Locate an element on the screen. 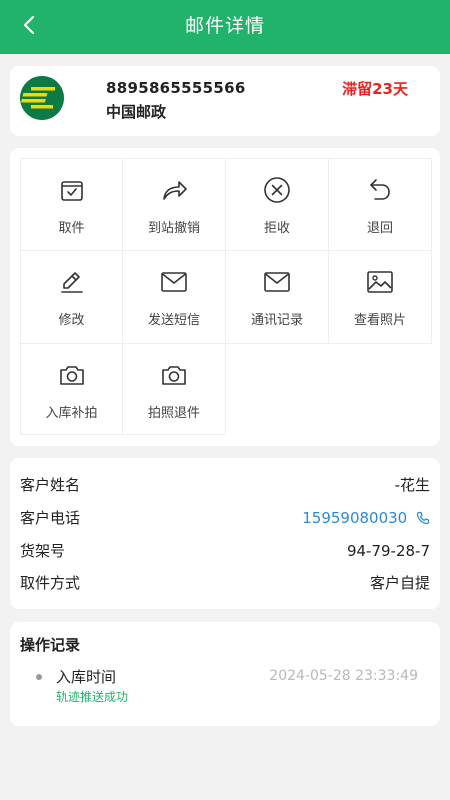  action-label: 拍照退件 is located at coordinates (173, 413).